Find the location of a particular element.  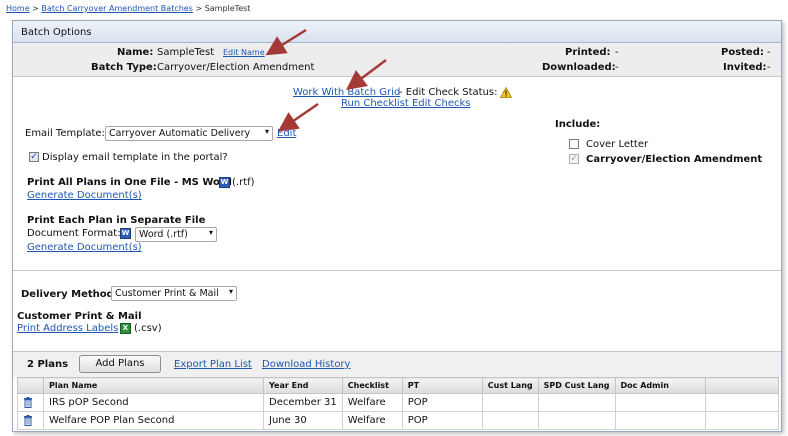

breadcrumb-home-link: Home is located at coordinates (18, 8).